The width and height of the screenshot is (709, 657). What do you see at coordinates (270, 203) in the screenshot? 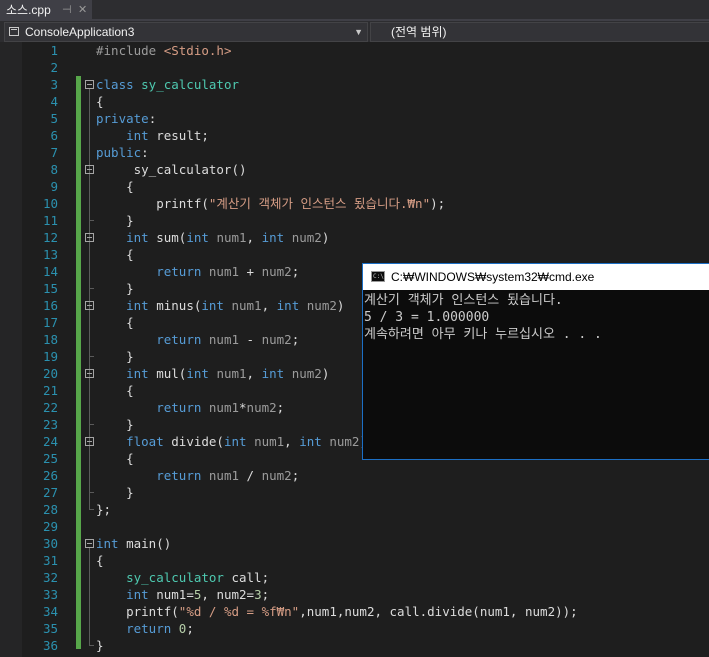
I see `code-line: printf("계산기 객체가 인스턴스 됬습니다.₩n");` at bounding box center [270, 203].